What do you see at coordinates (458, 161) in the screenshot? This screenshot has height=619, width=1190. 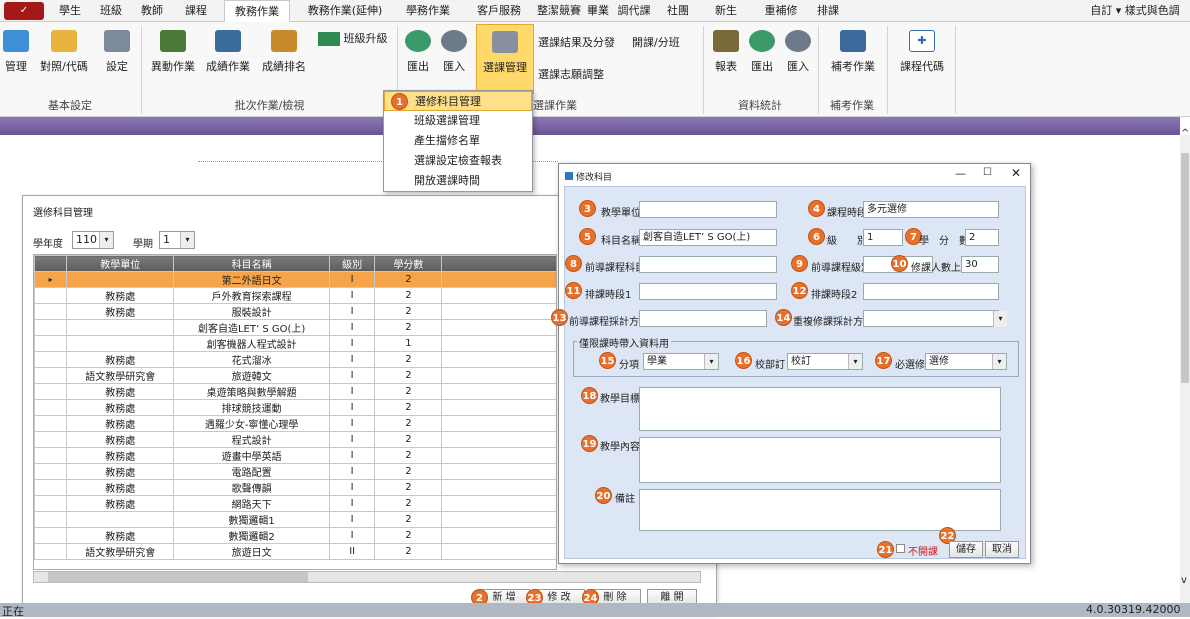 I see `menu-item-3: 選課設定檢查報表` at bounding box center [458, 161].